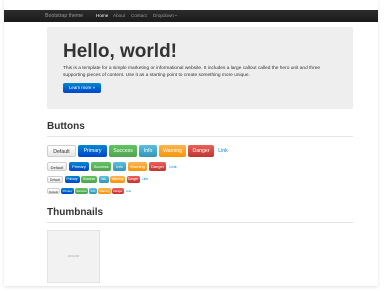 The image size is (385, 291). What do you see at coordinates (82, 88) in the screenshot?
I see `learn-more-button: Learn more »` at bounding box center [82, 88].